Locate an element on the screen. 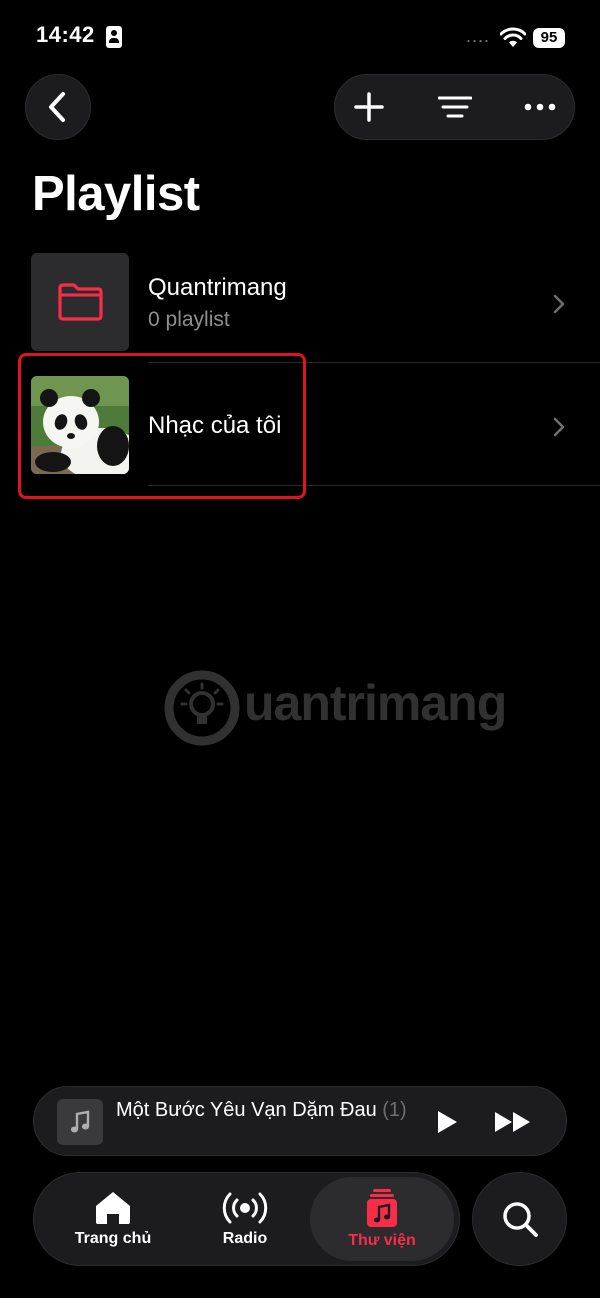 The height and width of the screenshot is (1298, 600). search-icon is located at coordinates (520, 1219).